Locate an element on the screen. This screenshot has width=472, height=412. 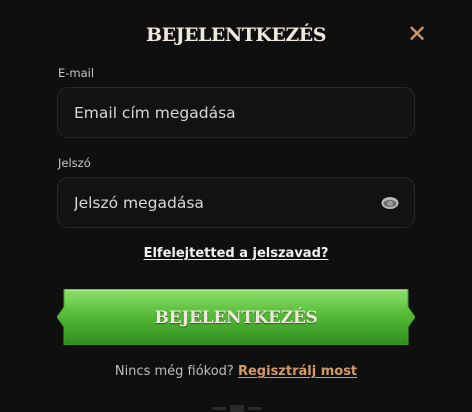
email-field-box is located at coordinates (236, 112).